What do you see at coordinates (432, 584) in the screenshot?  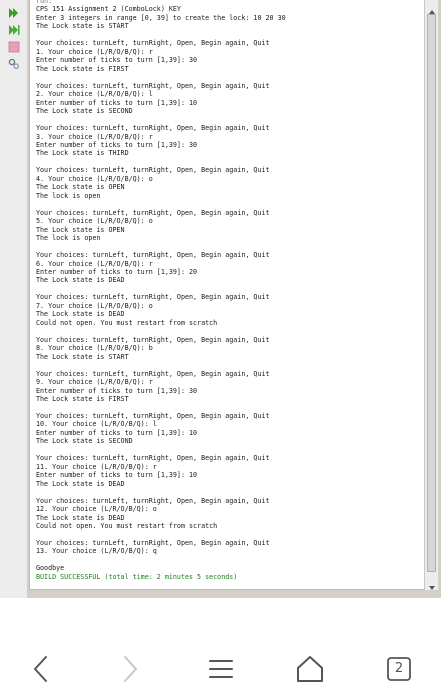 I see `scroll-down-arrow-icon` at bounding box center [432, 584].